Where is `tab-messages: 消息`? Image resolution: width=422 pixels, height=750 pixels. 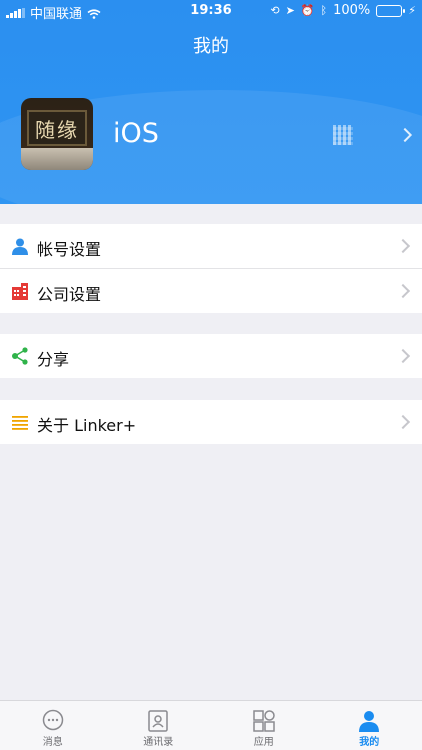
tab-messages: 消息 is located at coordinates (53, 725).